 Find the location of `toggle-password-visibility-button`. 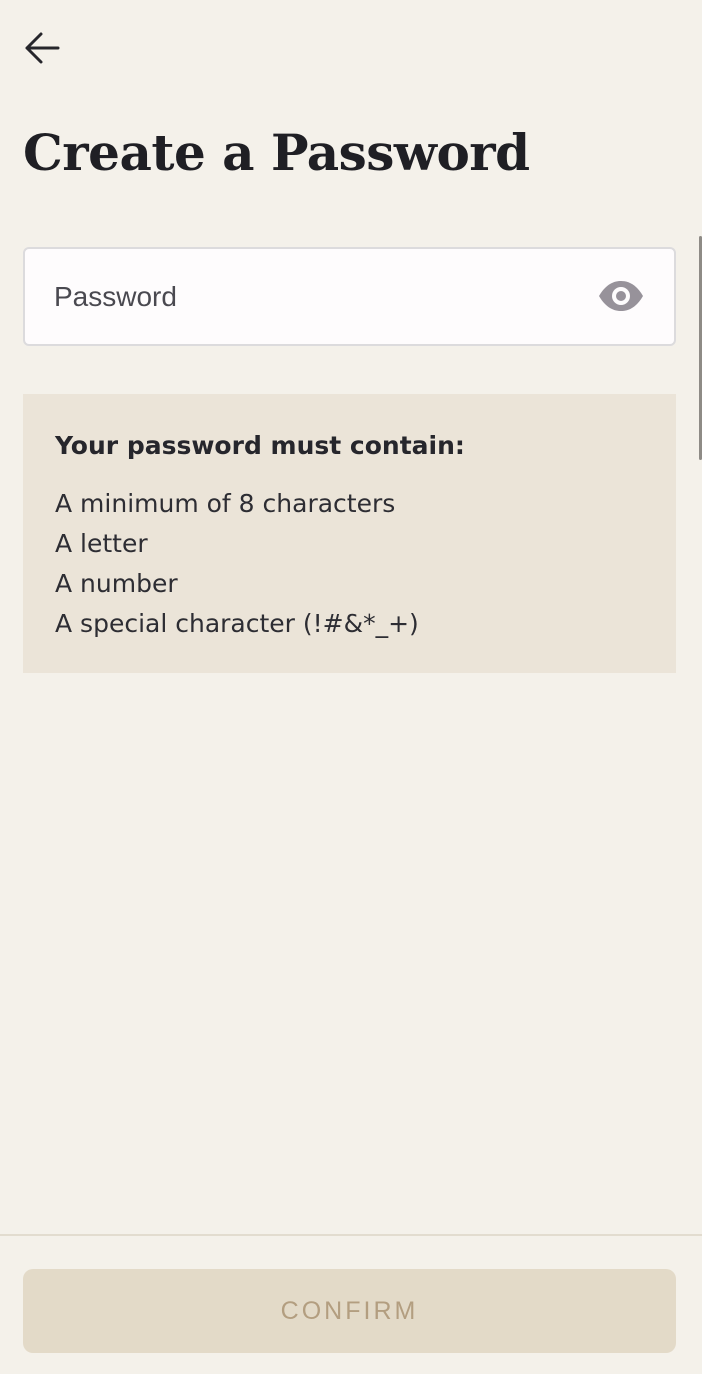

toggle-password-visibility-button is located at coordinates (621, 296).